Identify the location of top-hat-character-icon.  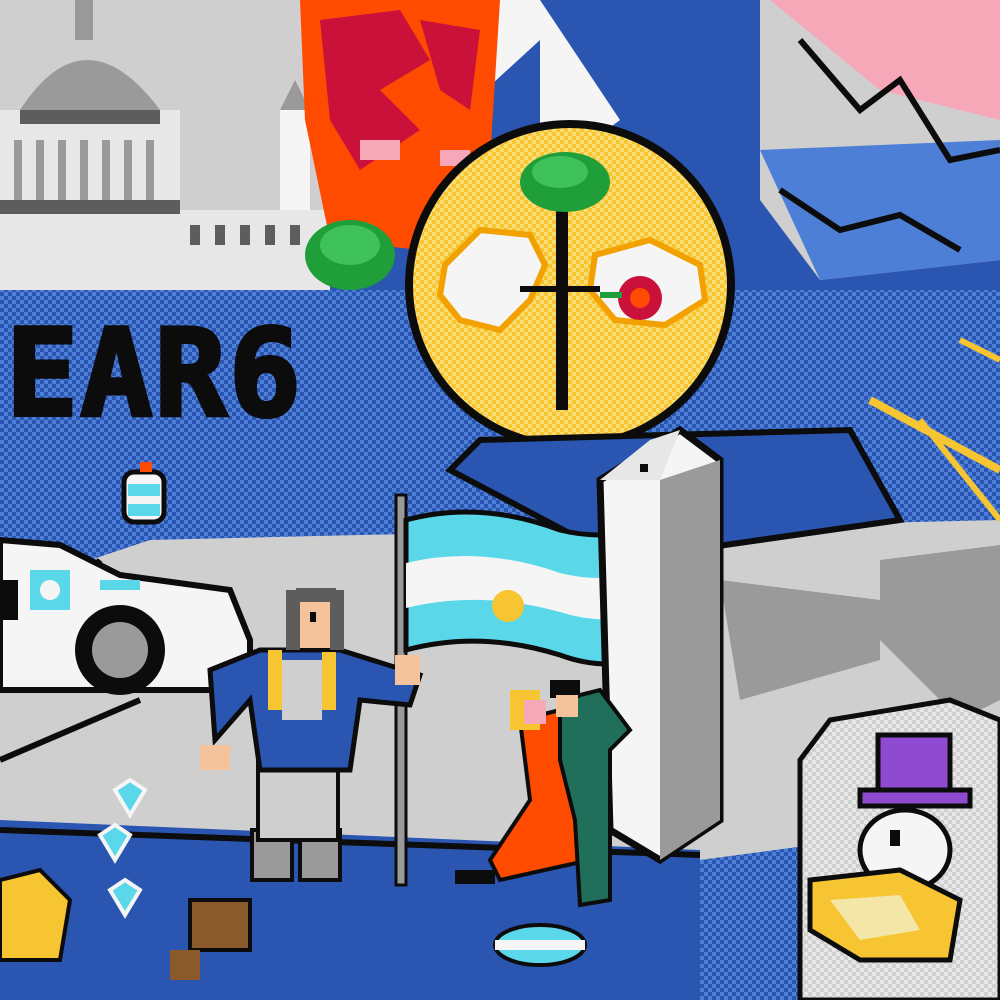
(898, 848).